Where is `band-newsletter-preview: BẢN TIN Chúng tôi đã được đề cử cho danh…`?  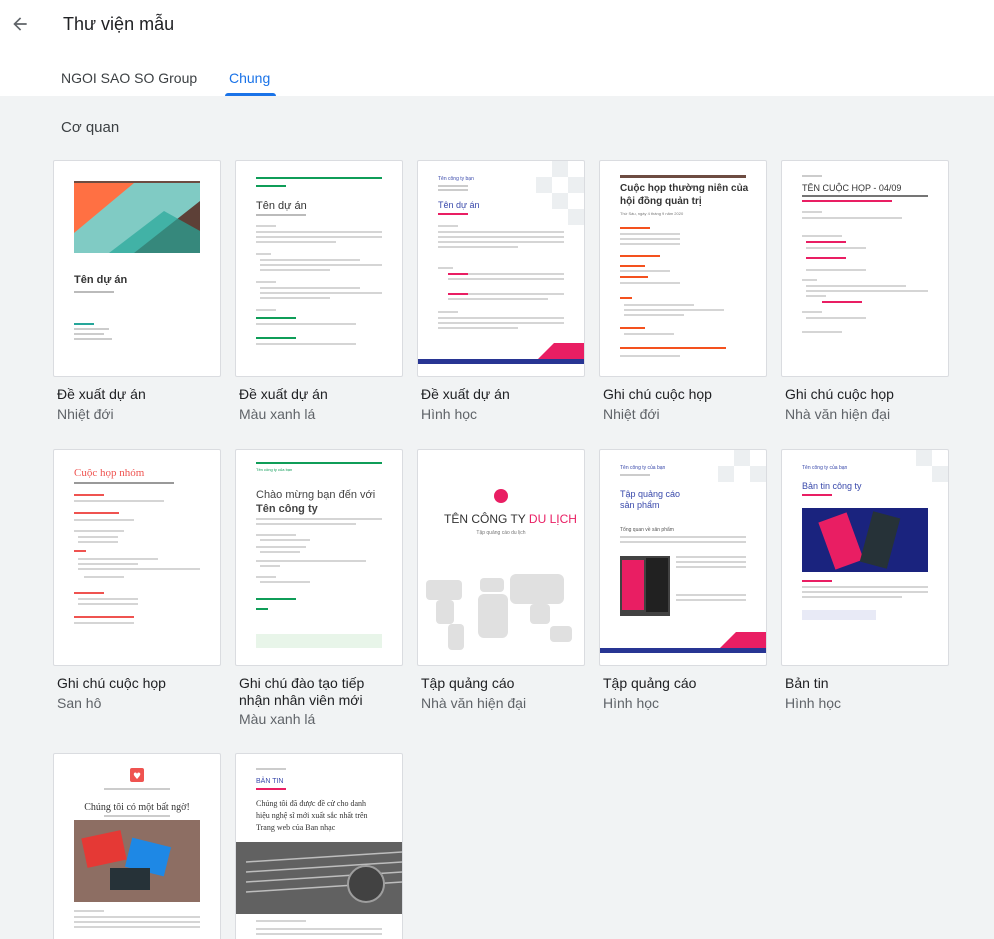 band-newsletter-preview: BẢN TIN Chúng tôi đã được đề cử cho danh… is located at coordinates (319, 851).